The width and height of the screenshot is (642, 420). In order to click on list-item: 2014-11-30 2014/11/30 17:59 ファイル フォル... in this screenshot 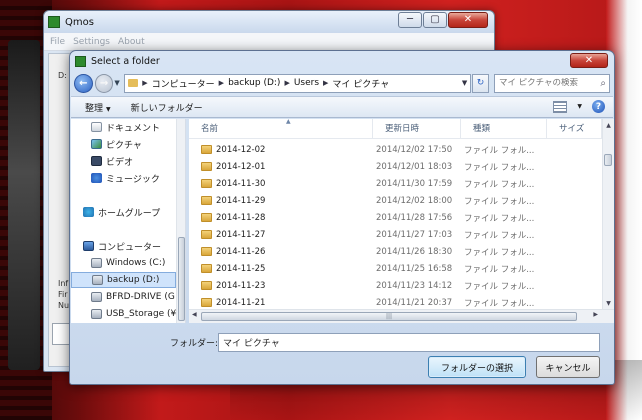, I will do `click(370, 183)`.